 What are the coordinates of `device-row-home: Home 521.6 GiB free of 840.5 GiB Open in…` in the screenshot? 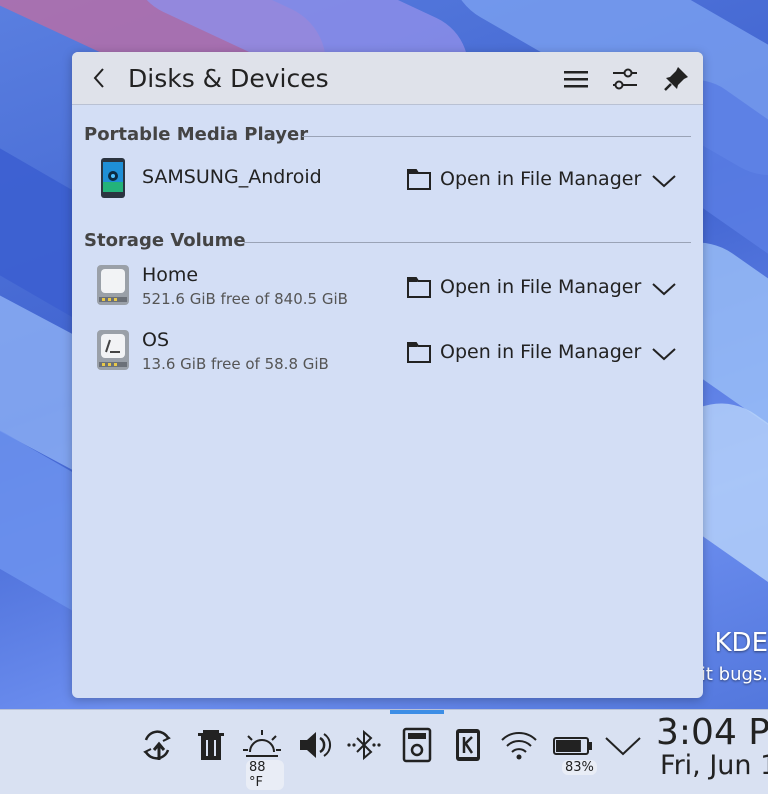 It's located at (387, 288).